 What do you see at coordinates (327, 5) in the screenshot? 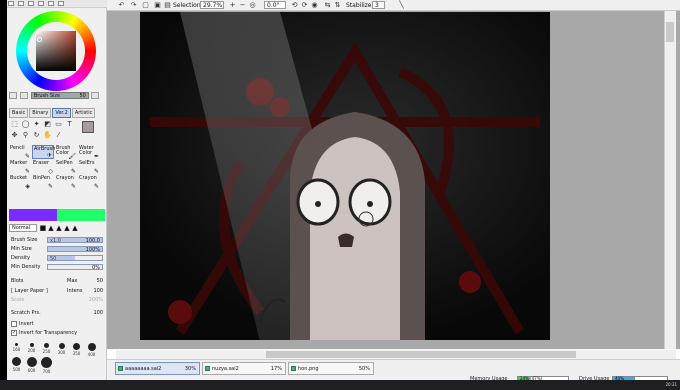
I see `flip-icon: ⇆` at bounding box center [327, 5].